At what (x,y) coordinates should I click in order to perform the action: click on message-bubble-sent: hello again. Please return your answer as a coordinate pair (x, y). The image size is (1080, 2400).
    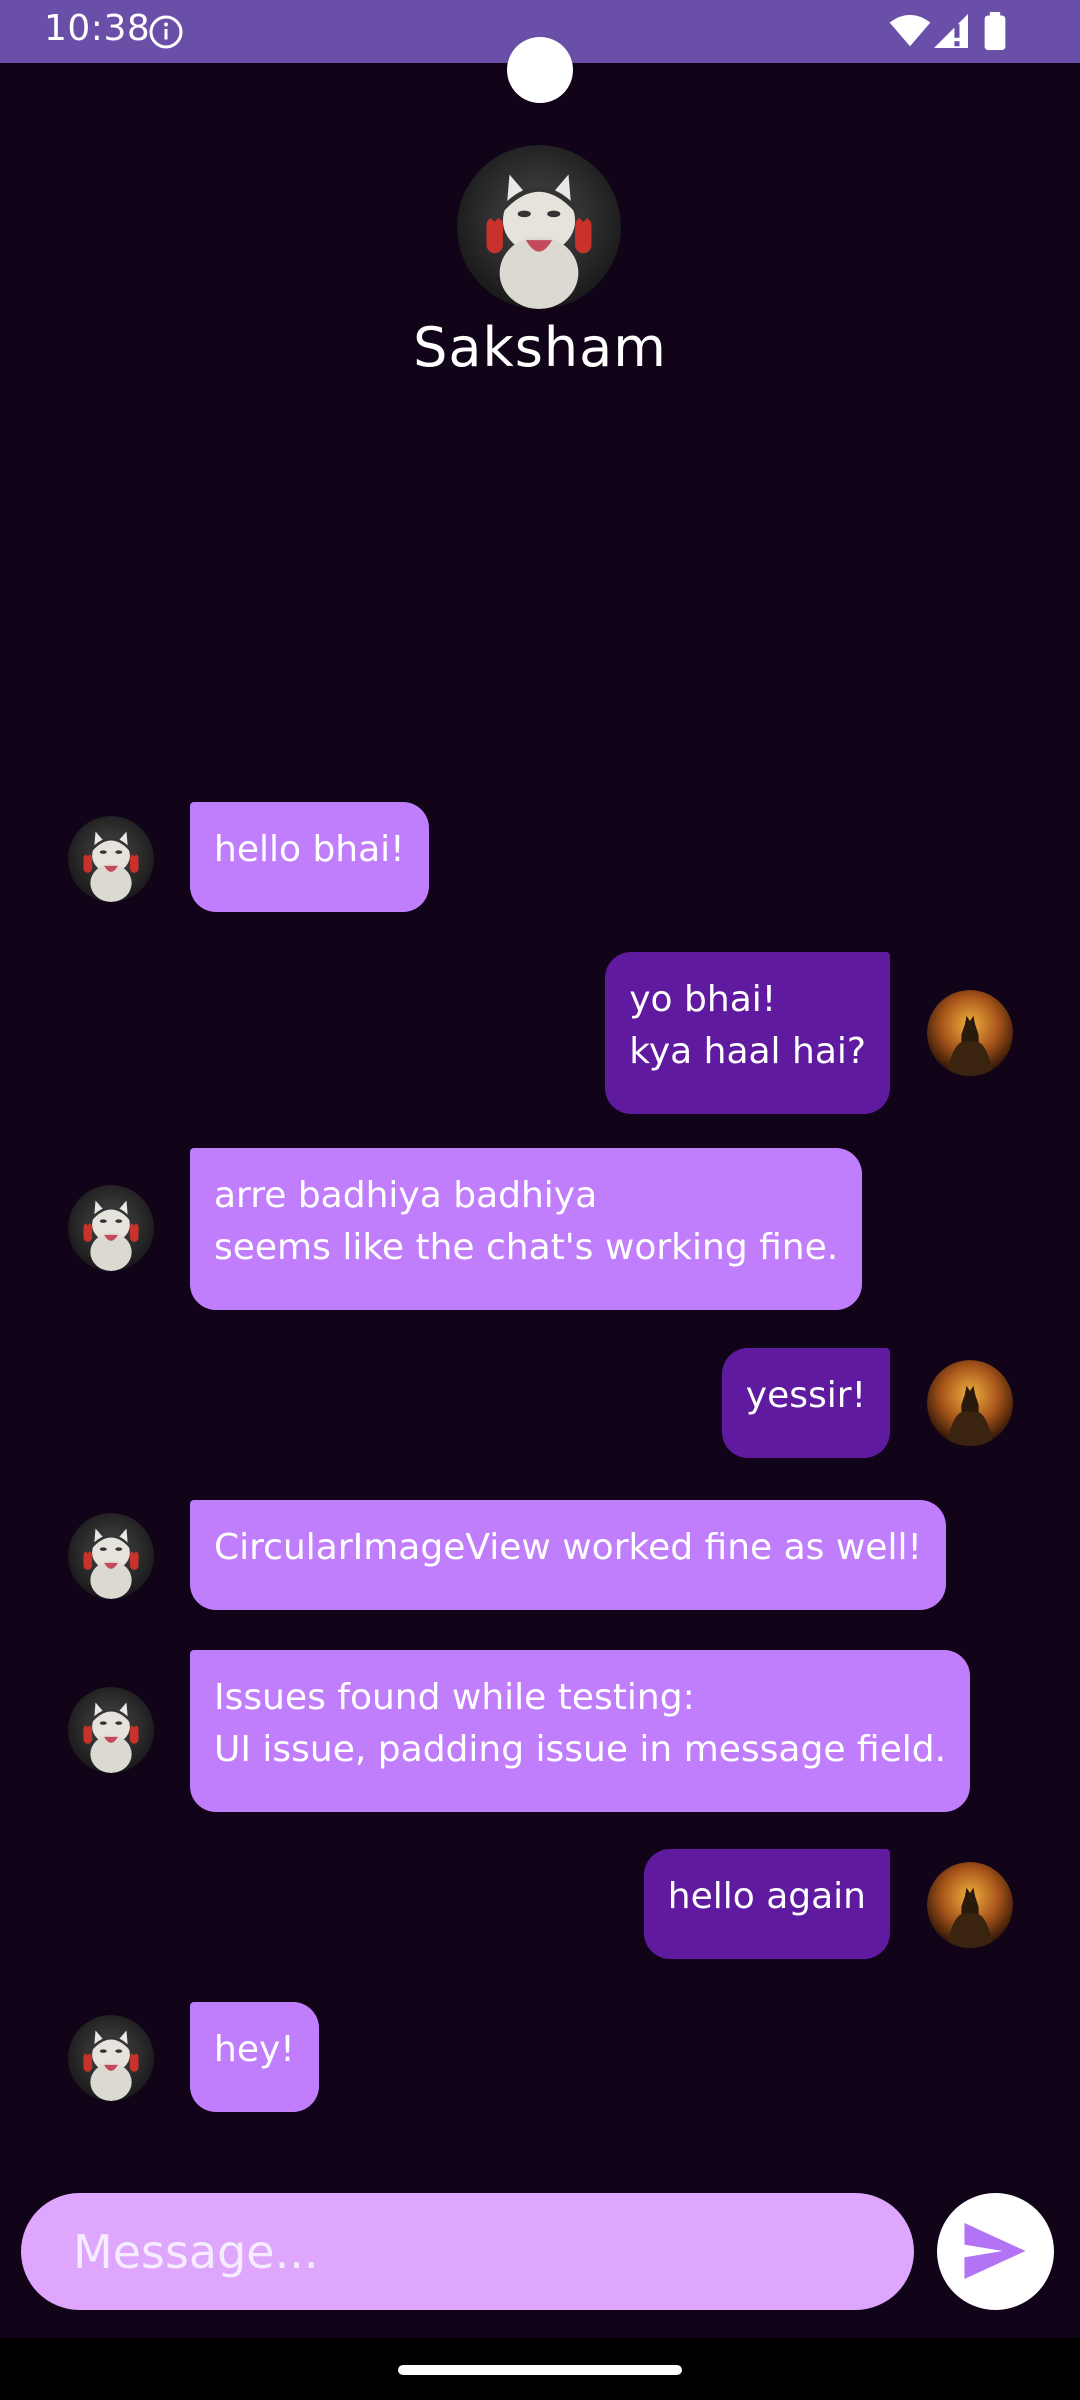
    Looking at the image, I should click on (766, 1904).